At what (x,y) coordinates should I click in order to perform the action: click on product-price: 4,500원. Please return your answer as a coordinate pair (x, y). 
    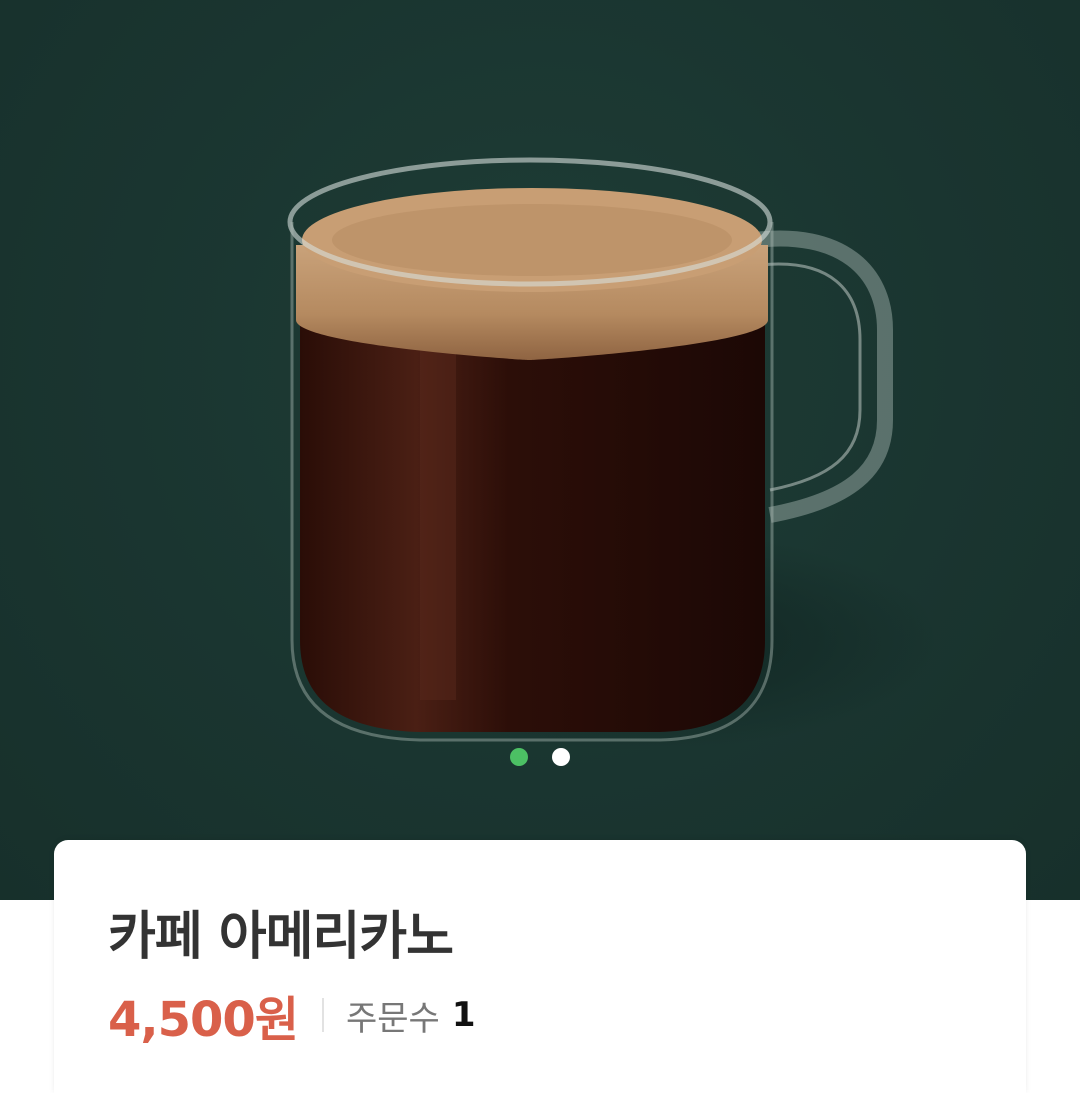
    Looking at the image, I should click on (203, 1020).